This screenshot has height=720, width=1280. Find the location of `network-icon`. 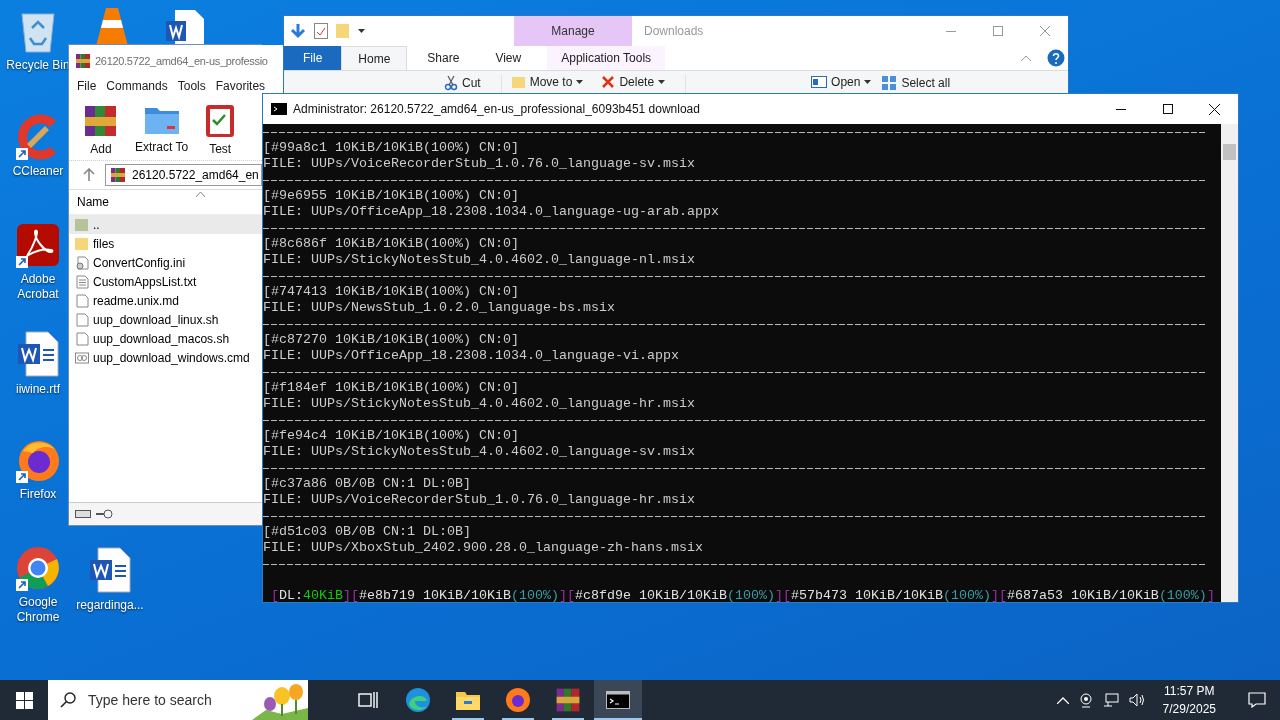

network-icon is located at coordinates (1110, 700).